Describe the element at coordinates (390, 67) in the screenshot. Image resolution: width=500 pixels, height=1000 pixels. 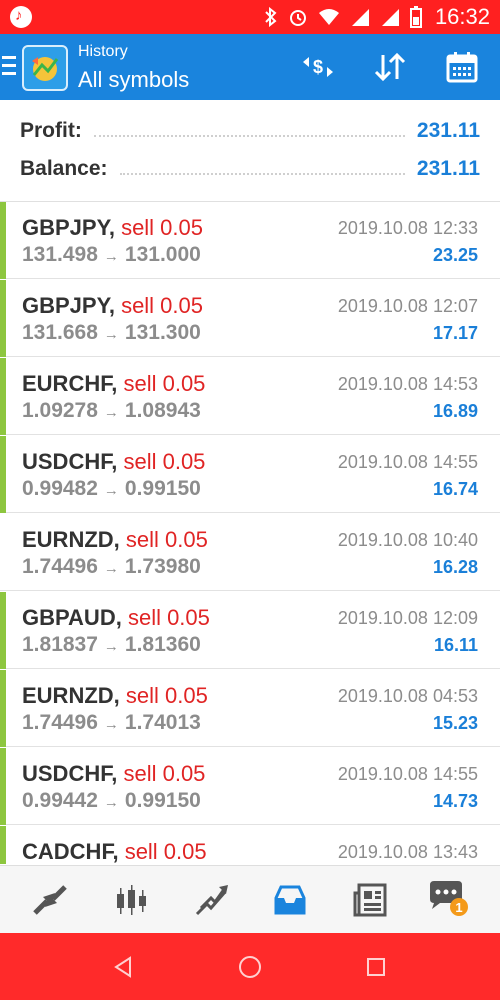
I see `sort-icon` at that location.